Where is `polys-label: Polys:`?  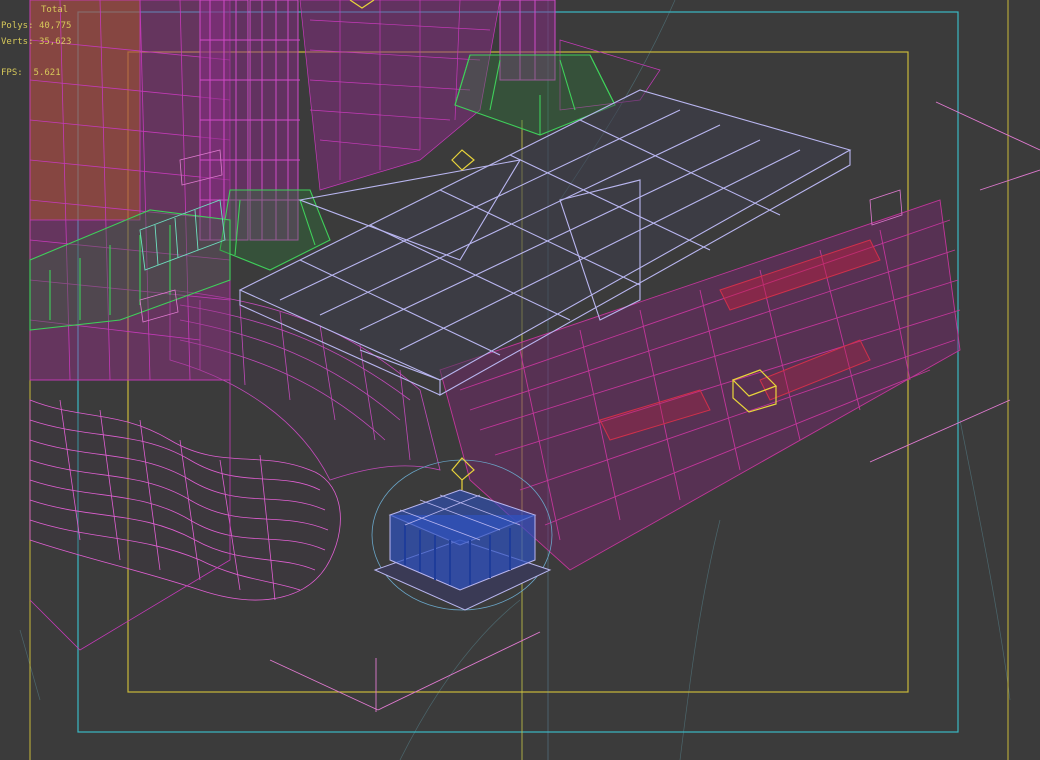 polys-label: Polys: is located at coordinates (17, 26).